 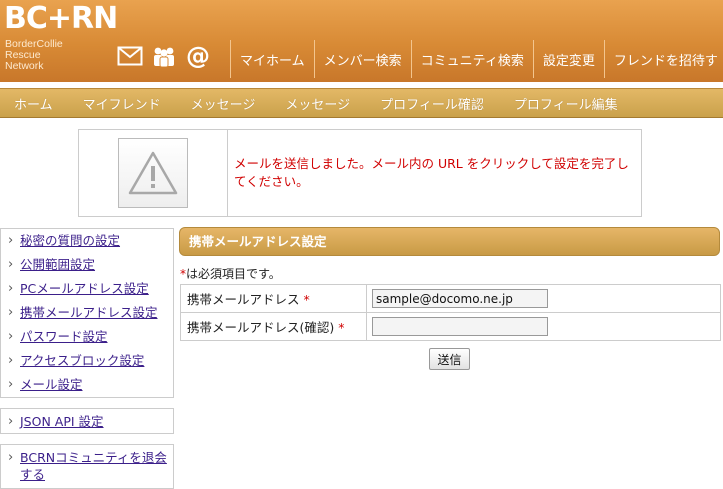 I want to click on top-nav-settings: 設定変更, so click(x=568, y=59).